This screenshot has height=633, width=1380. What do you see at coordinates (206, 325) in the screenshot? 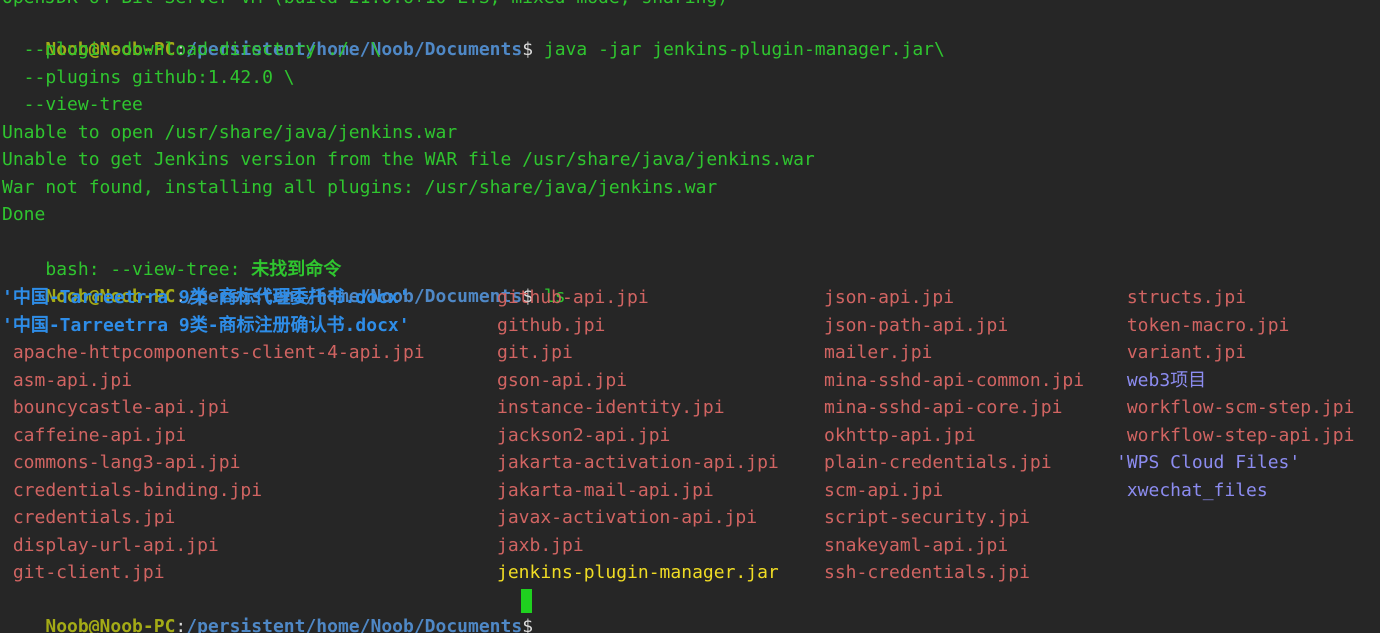
I see `file-entry: '中国-Tarreetrra 9类-商标注册确认书.docx'` at bounding box center [206, 325].